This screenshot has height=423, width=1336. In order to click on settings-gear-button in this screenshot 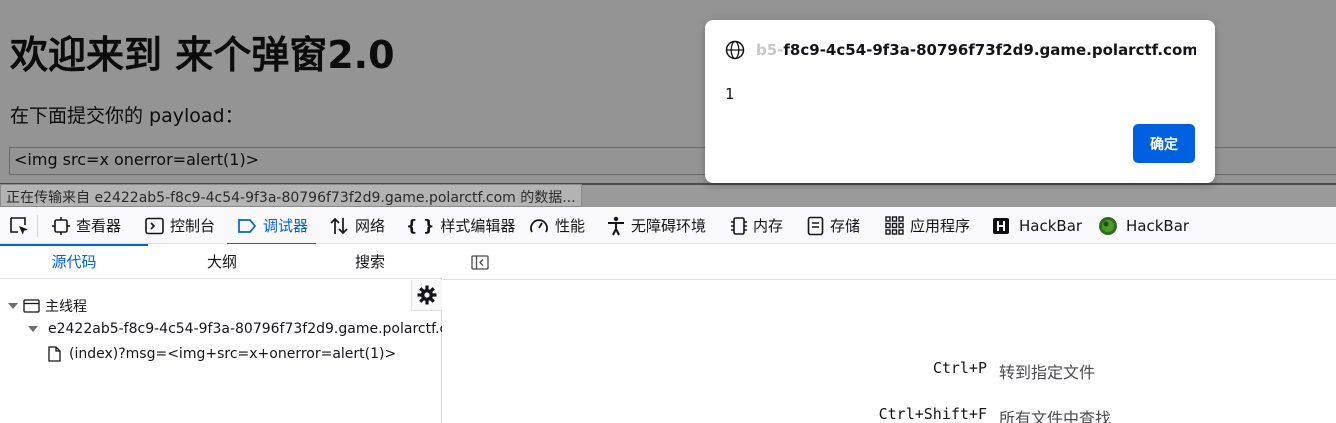, I will do `click(426, 295)`.